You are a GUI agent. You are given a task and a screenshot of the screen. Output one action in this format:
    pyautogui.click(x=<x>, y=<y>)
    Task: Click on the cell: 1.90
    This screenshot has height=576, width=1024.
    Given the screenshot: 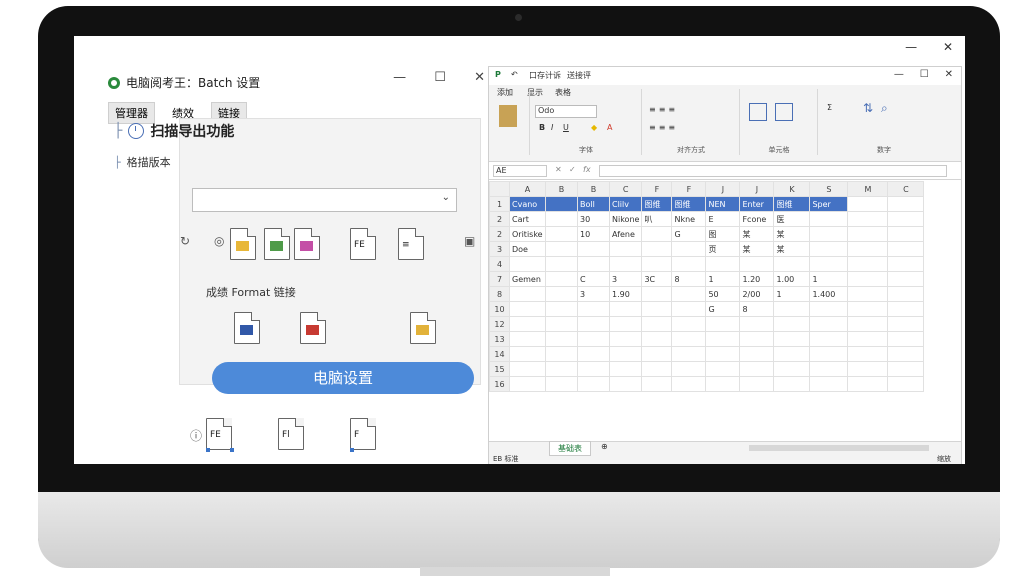 What is the action you would take?
    pyautogui.click(x=625, y=294)
    